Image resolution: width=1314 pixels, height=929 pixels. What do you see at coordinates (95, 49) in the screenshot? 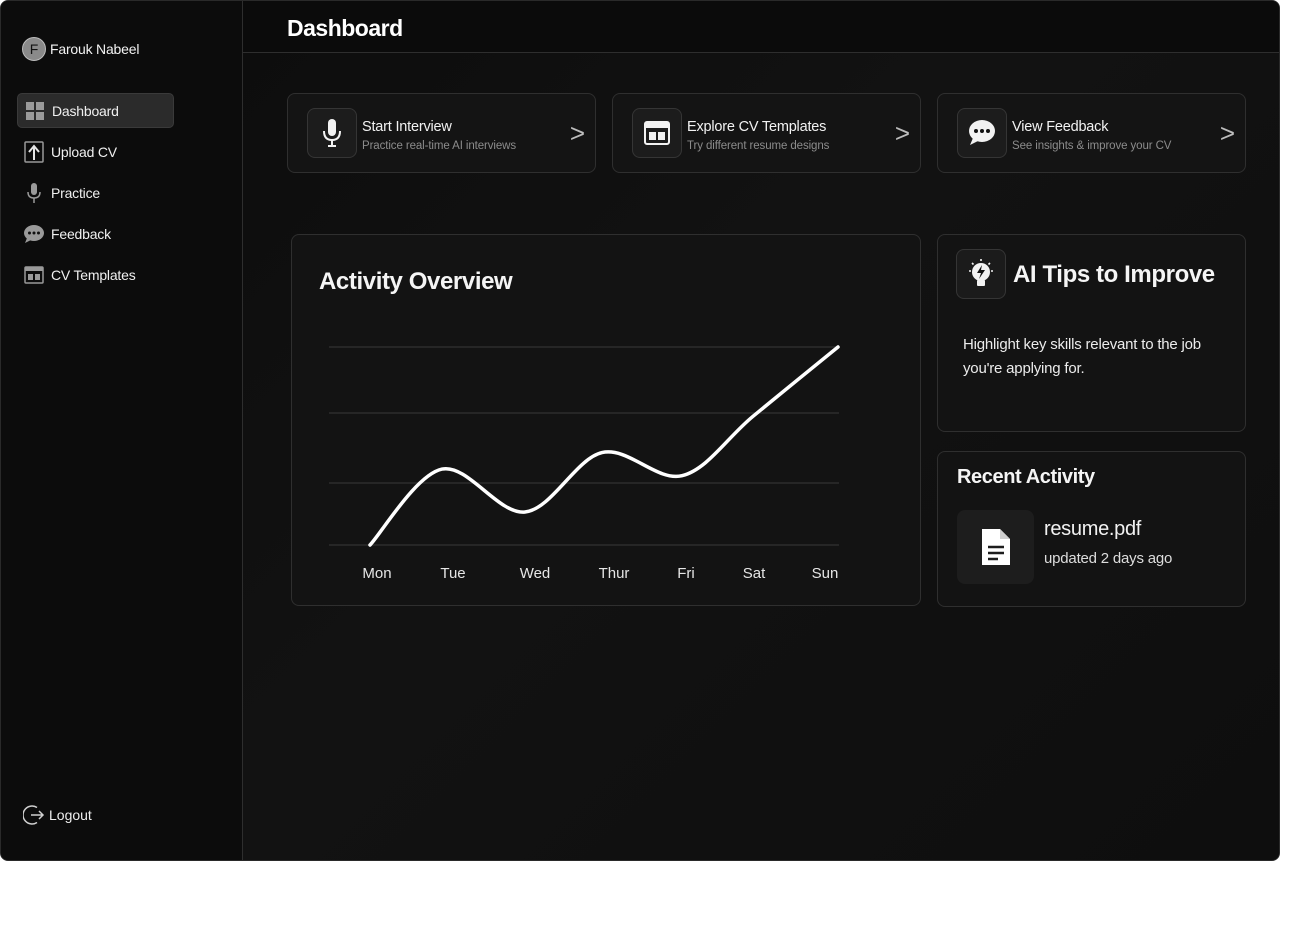
I see `user-name: Farouk Nabeel` at bounding box center [95, 49].